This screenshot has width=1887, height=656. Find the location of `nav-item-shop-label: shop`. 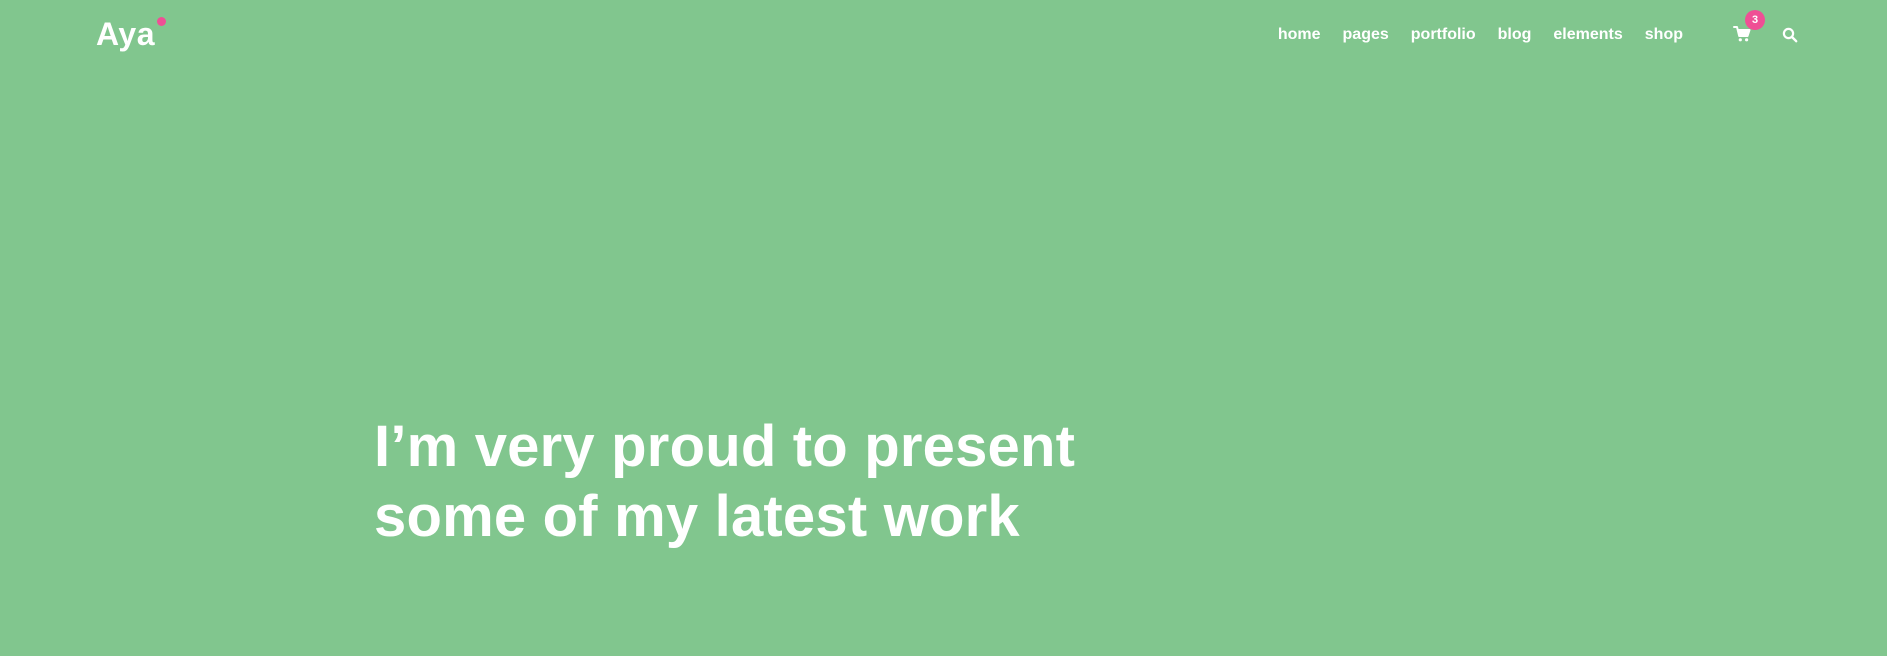

nav-item-shop-label: shop is located at coordinates (1663, 34).